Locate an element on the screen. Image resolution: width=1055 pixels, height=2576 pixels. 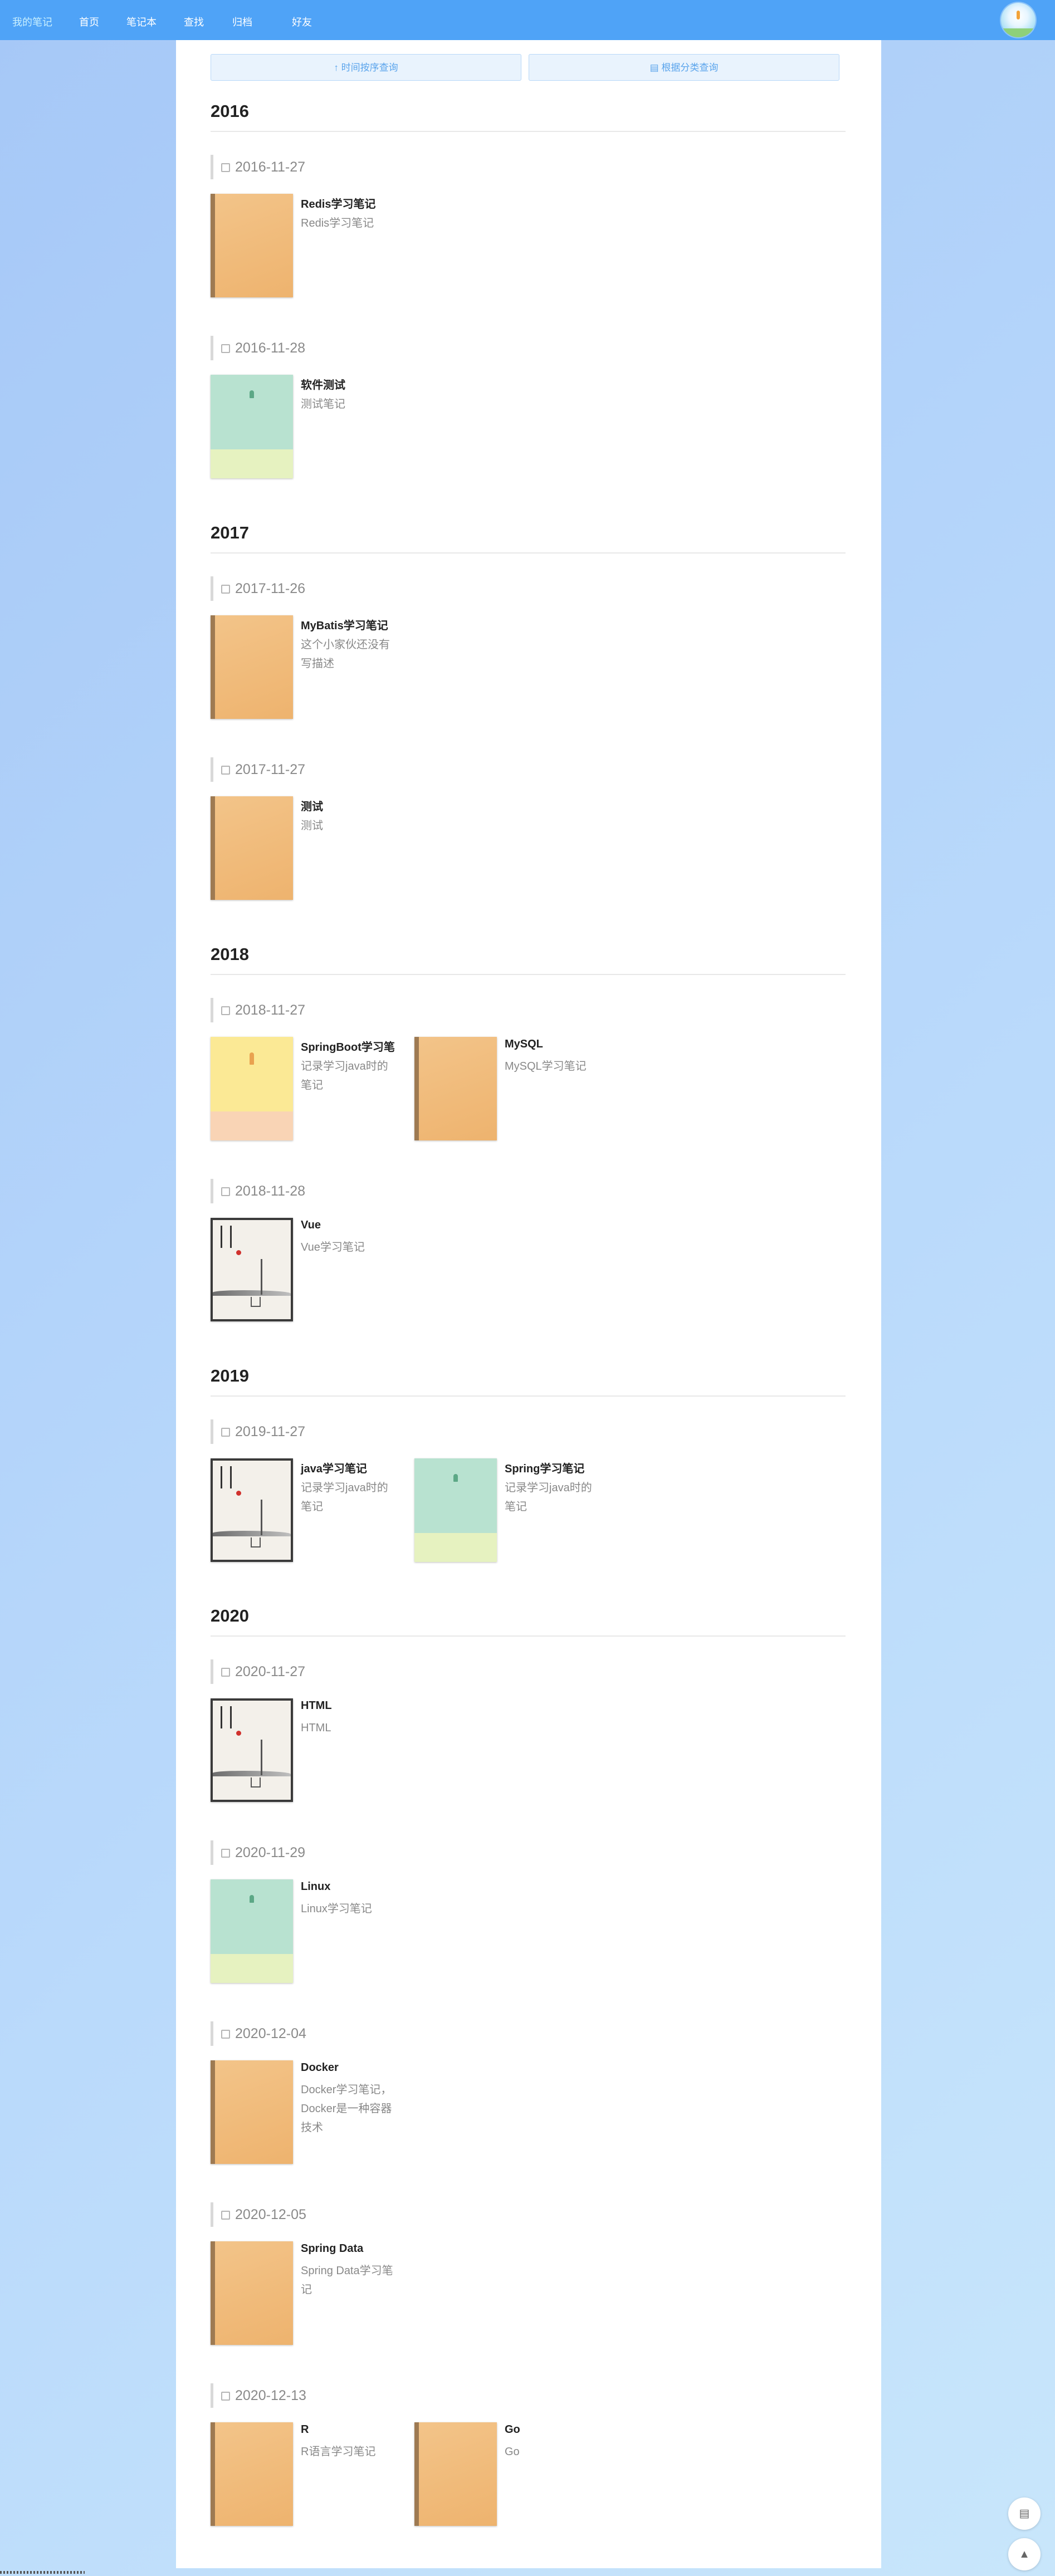
time-order-query-button: ↑ 时间按序查询 is located at coordinates (366, 67).